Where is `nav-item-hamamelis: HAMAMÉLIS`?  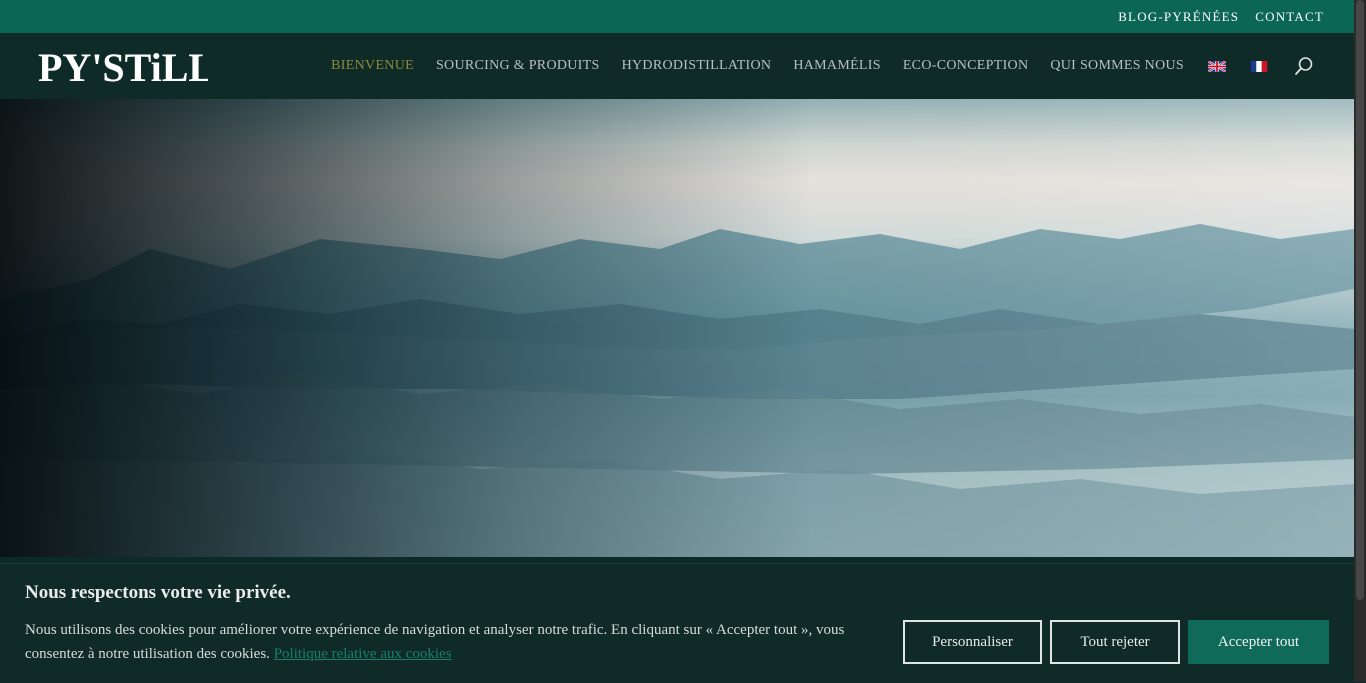
nav-item-hamamelis: HAMAMÉLIS is located at coordinates (836, 66).